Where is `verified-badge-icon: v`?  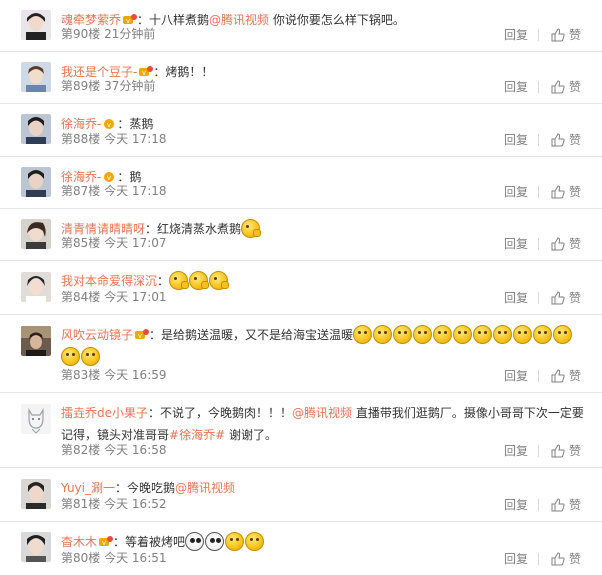 verified-badge-icon: v is located at coordinates (109, 124).